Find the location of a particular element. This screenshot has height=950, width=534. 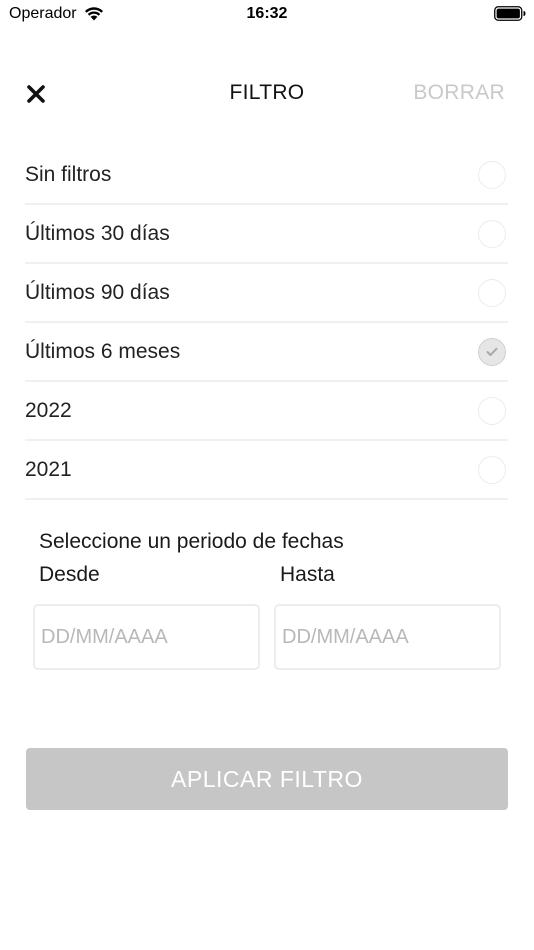

filter-option-sin-filtros: Sin filtros is located at coordinates (266, 175).